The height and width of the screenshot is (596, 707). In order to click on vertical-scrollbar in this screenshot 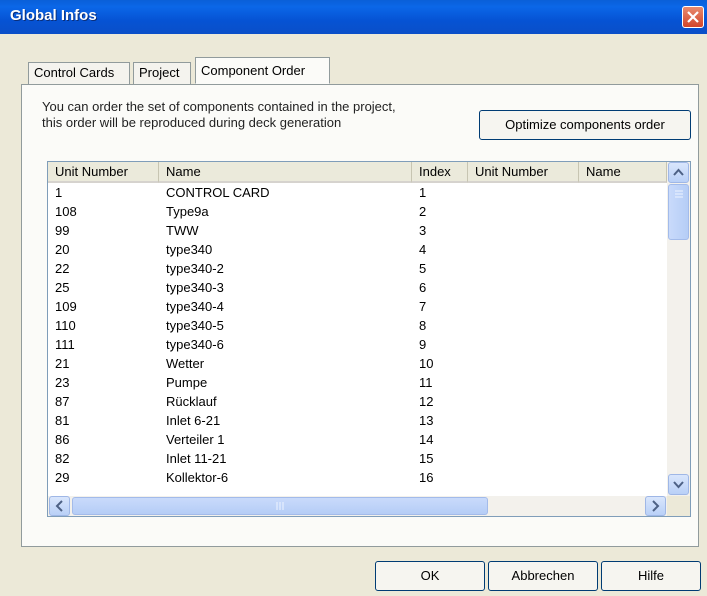, I will do `click(678, 329)`.